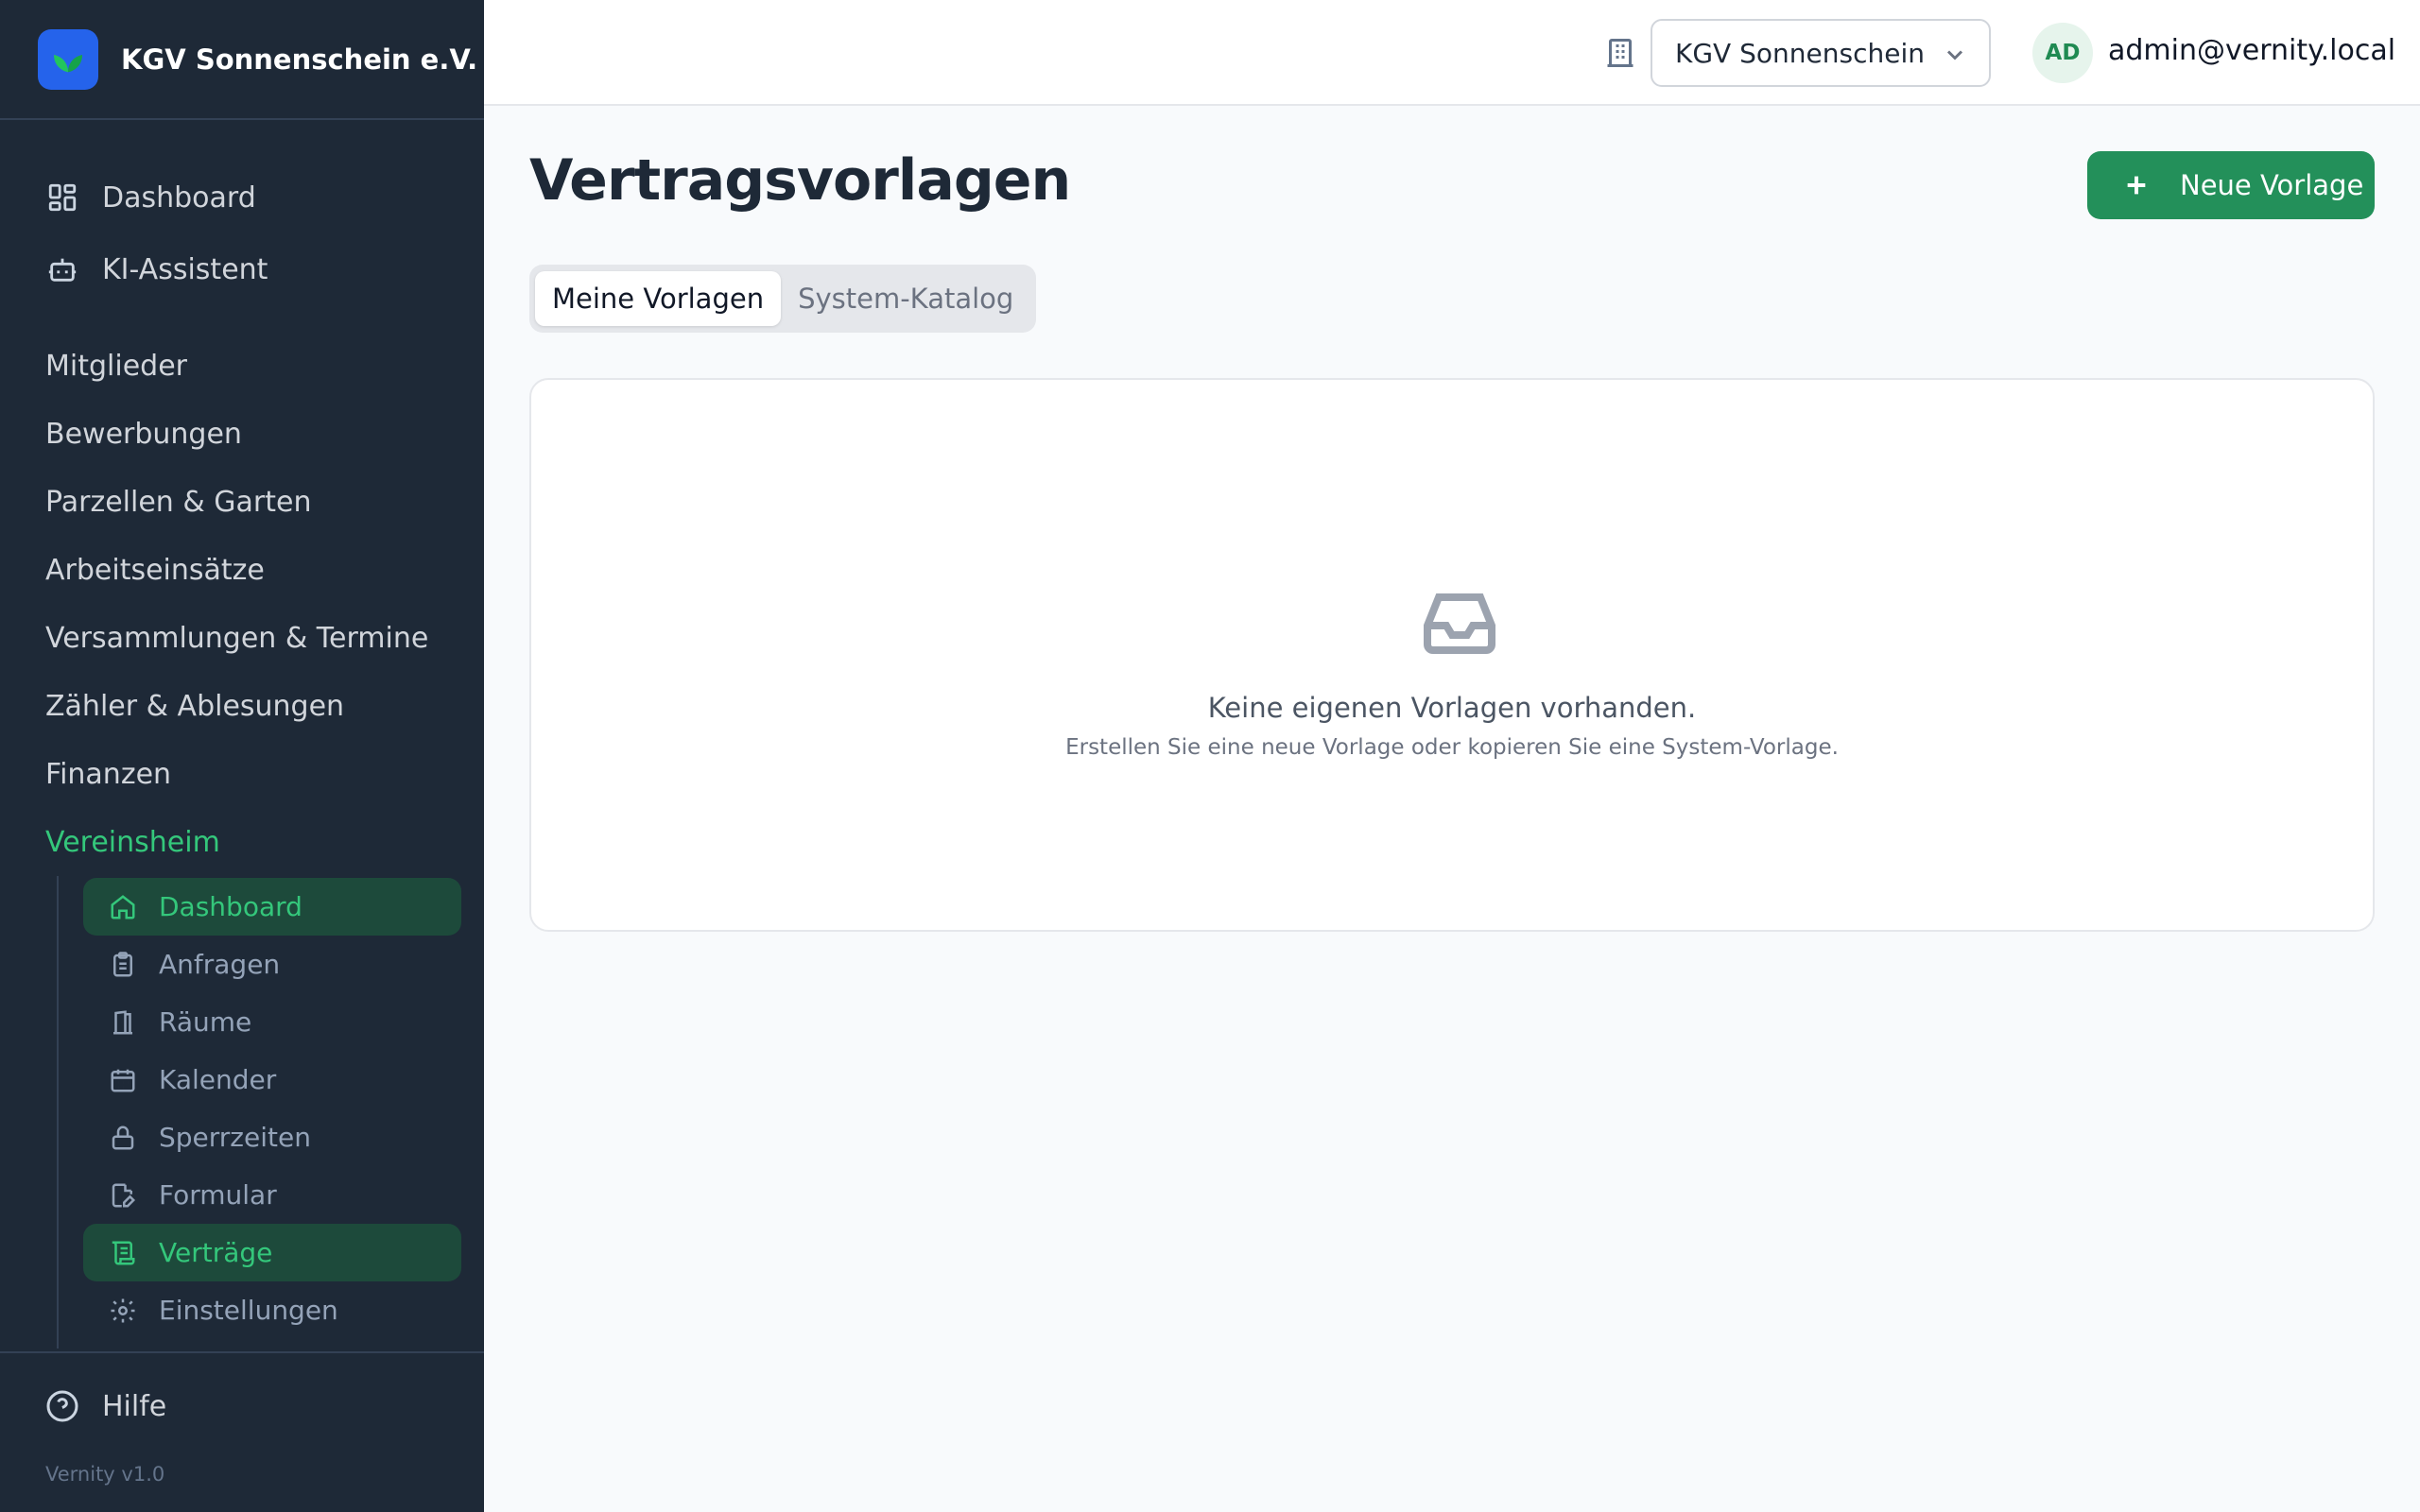 The width and height of the screenshot is (2420, 1512). What do you see at coordinates (123, 1080) in the screenshot?
I see `calendar-icon` at bounding box center [123, 1080].